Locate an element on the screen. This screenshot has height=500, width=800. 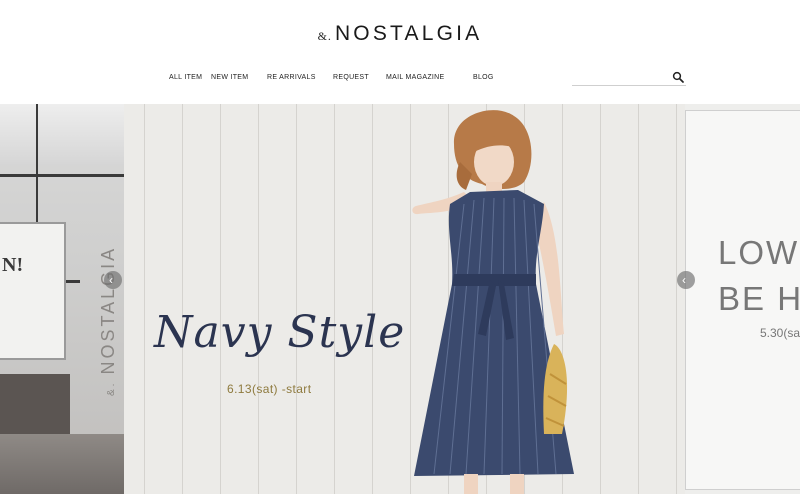
site-logo: &. NOSTALGIA is located at coordinates (400, 34).